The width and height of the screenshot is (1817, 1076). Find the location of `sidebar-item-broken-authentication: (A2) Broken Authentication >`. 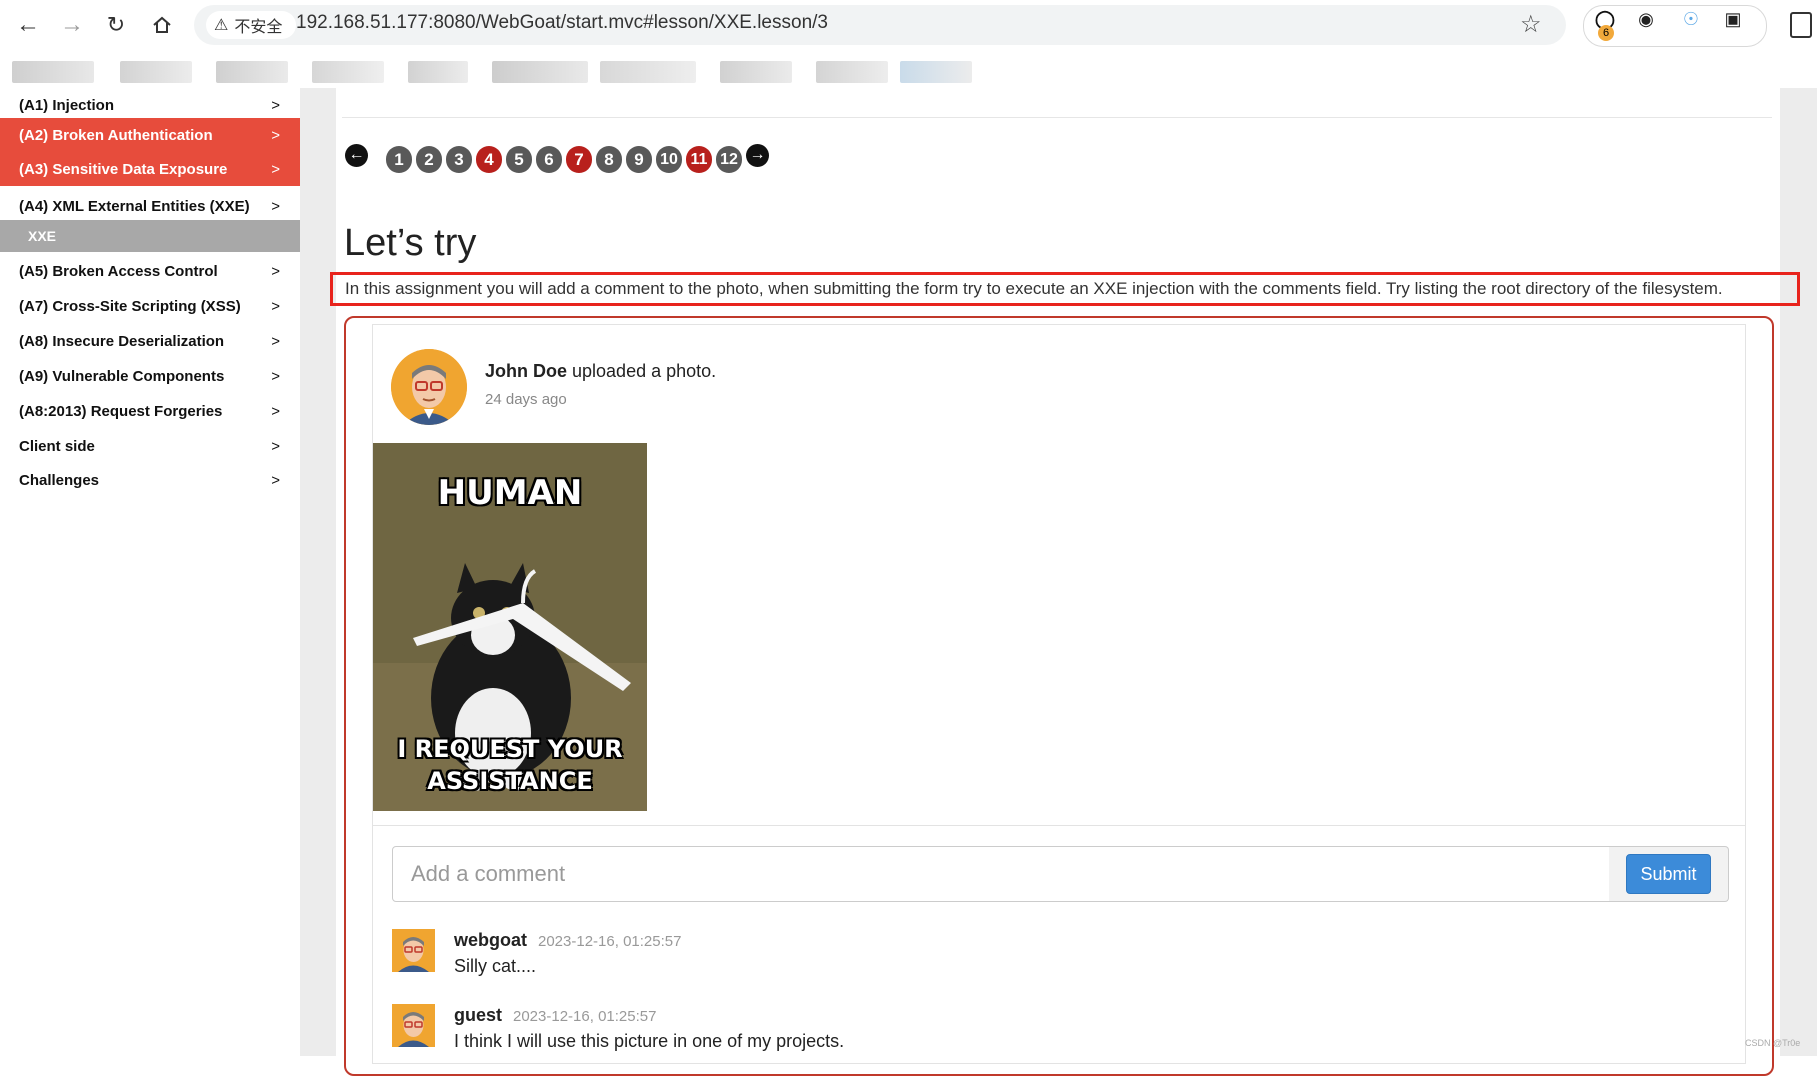

sidebar-item-broken-authentication: (A2) Broken Authentication > is located at coordinates (150, 135).